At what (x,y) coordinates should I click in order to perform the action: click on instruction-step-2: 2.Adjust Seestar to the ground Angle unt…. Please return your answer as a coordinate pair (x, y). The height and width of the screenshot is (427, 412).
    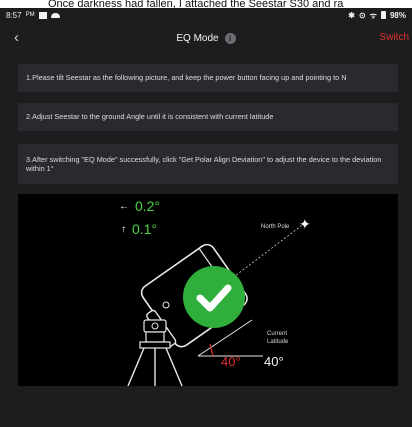
    Looking at the image, I should click on (208, 117).